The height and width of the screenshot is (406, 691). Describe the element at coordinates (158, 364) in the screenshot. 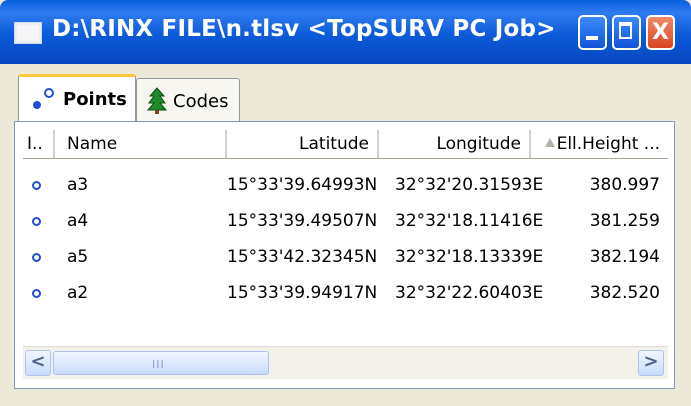

I see `grip-icon: III` at that location.